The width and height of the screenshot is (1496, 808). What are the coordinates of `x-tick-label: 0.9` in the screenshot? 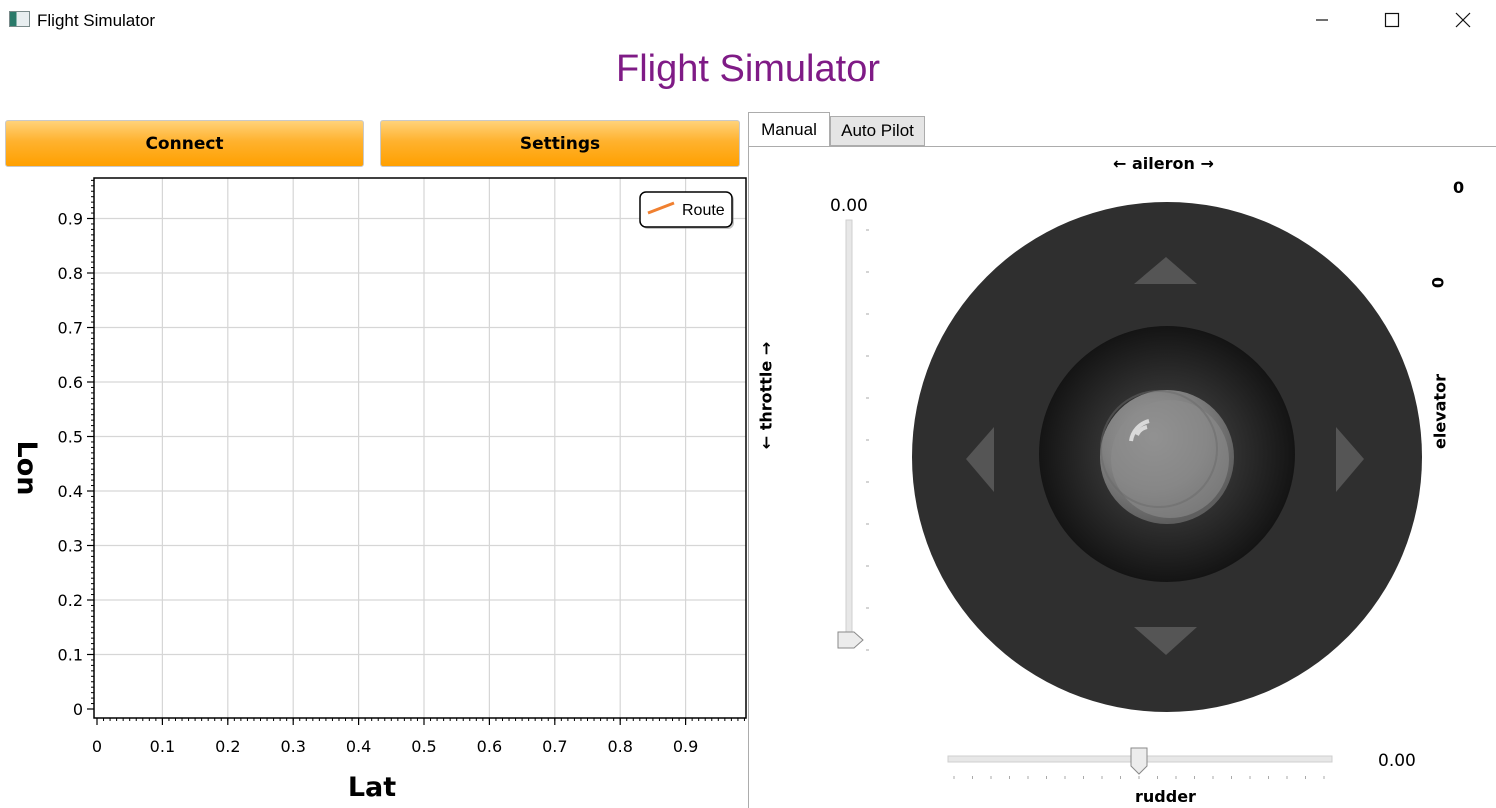 It's located at (685, 746).